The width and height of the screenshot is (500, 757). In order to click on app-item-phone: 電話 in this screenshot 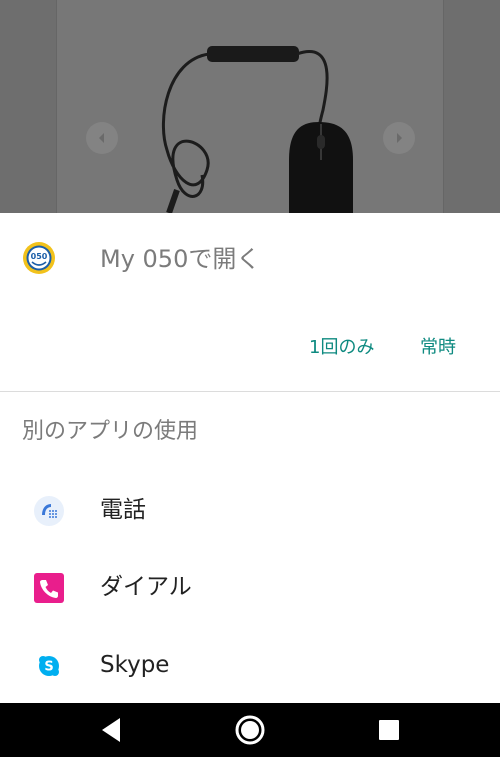, I will do `click(250, 510)`.